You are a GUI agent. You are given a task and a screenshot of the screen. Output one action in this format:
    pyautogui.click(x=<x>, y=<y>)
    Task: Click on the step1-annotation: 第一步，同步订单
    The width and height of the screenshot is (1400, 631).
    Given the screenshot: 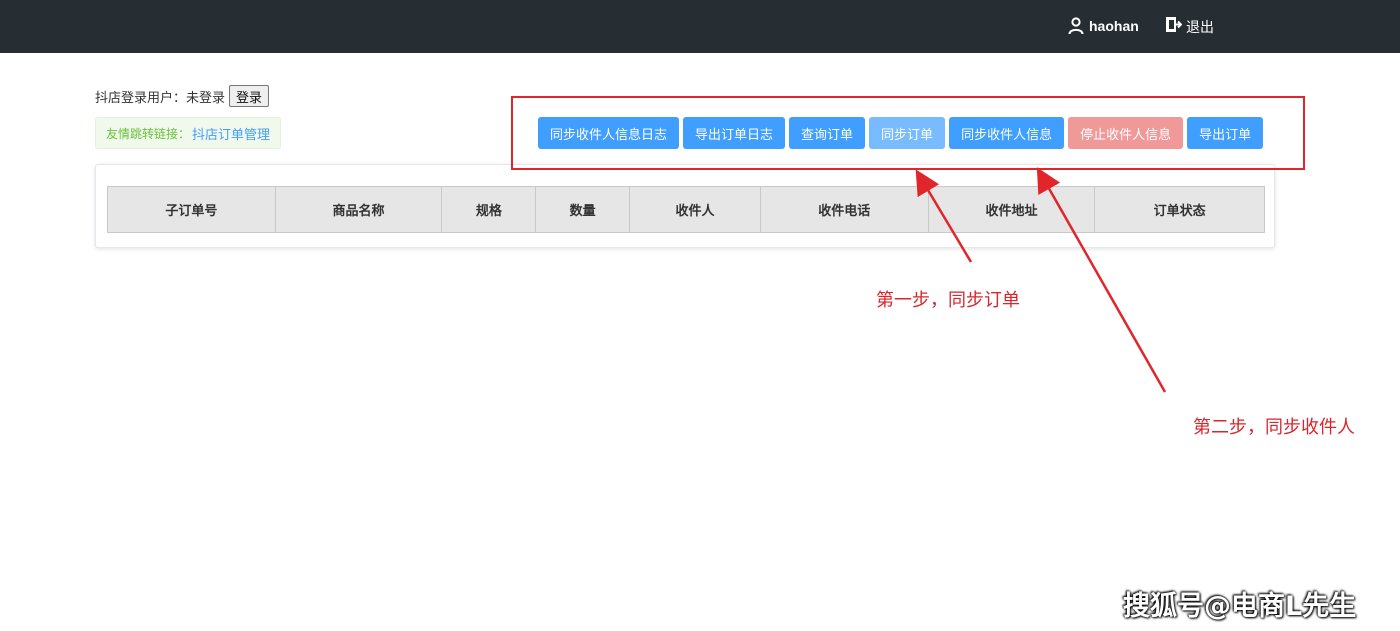 What is the action you would take?
    pyautogui.click(x=948, y=300)
    